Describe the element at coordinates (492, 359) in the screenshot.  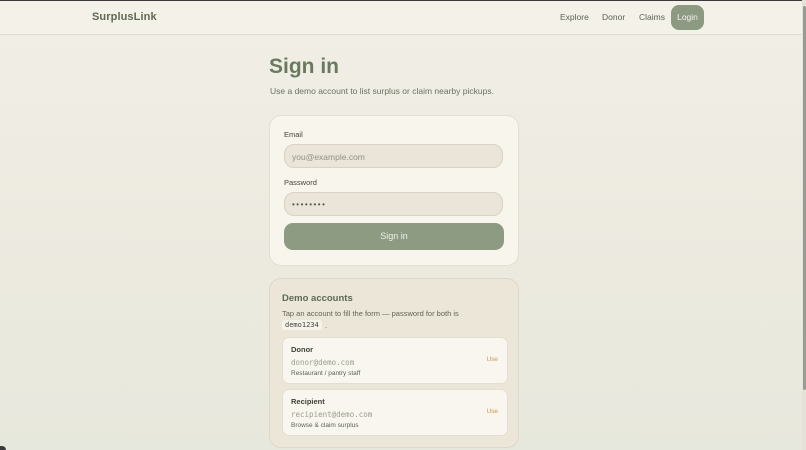
I see `use-donor-button: Use` at that location.